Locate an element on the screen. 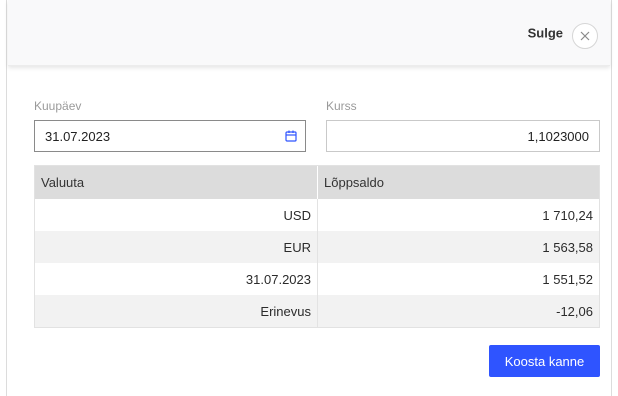  row-value: 1 563,58 is located at coordinates (567, 247).